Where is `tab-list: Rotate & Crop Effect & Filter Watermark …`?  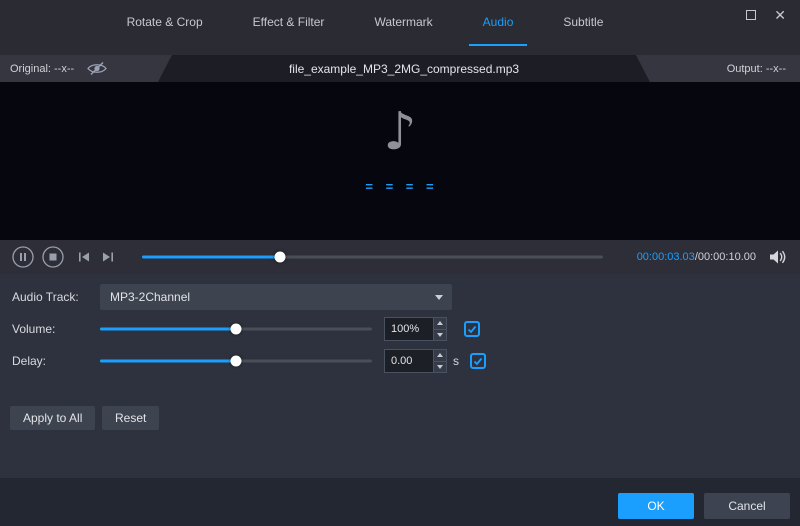 tab-list: Rotate & Crop Effect & Filter Watermark … is located at coordinates (400, 23).